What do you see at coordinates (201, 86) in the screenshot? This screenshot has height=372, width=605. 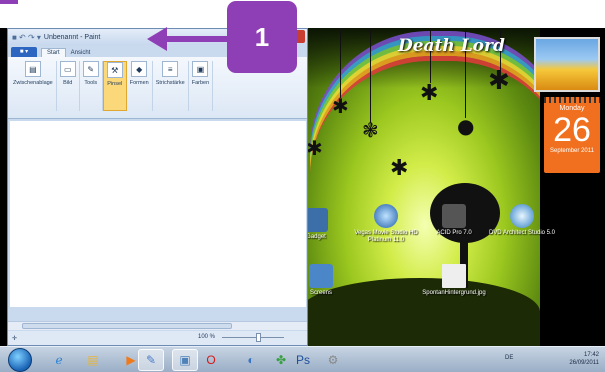 I see `ribbon-group-colors: ▣ Farben` at bounding box center [201, 86].